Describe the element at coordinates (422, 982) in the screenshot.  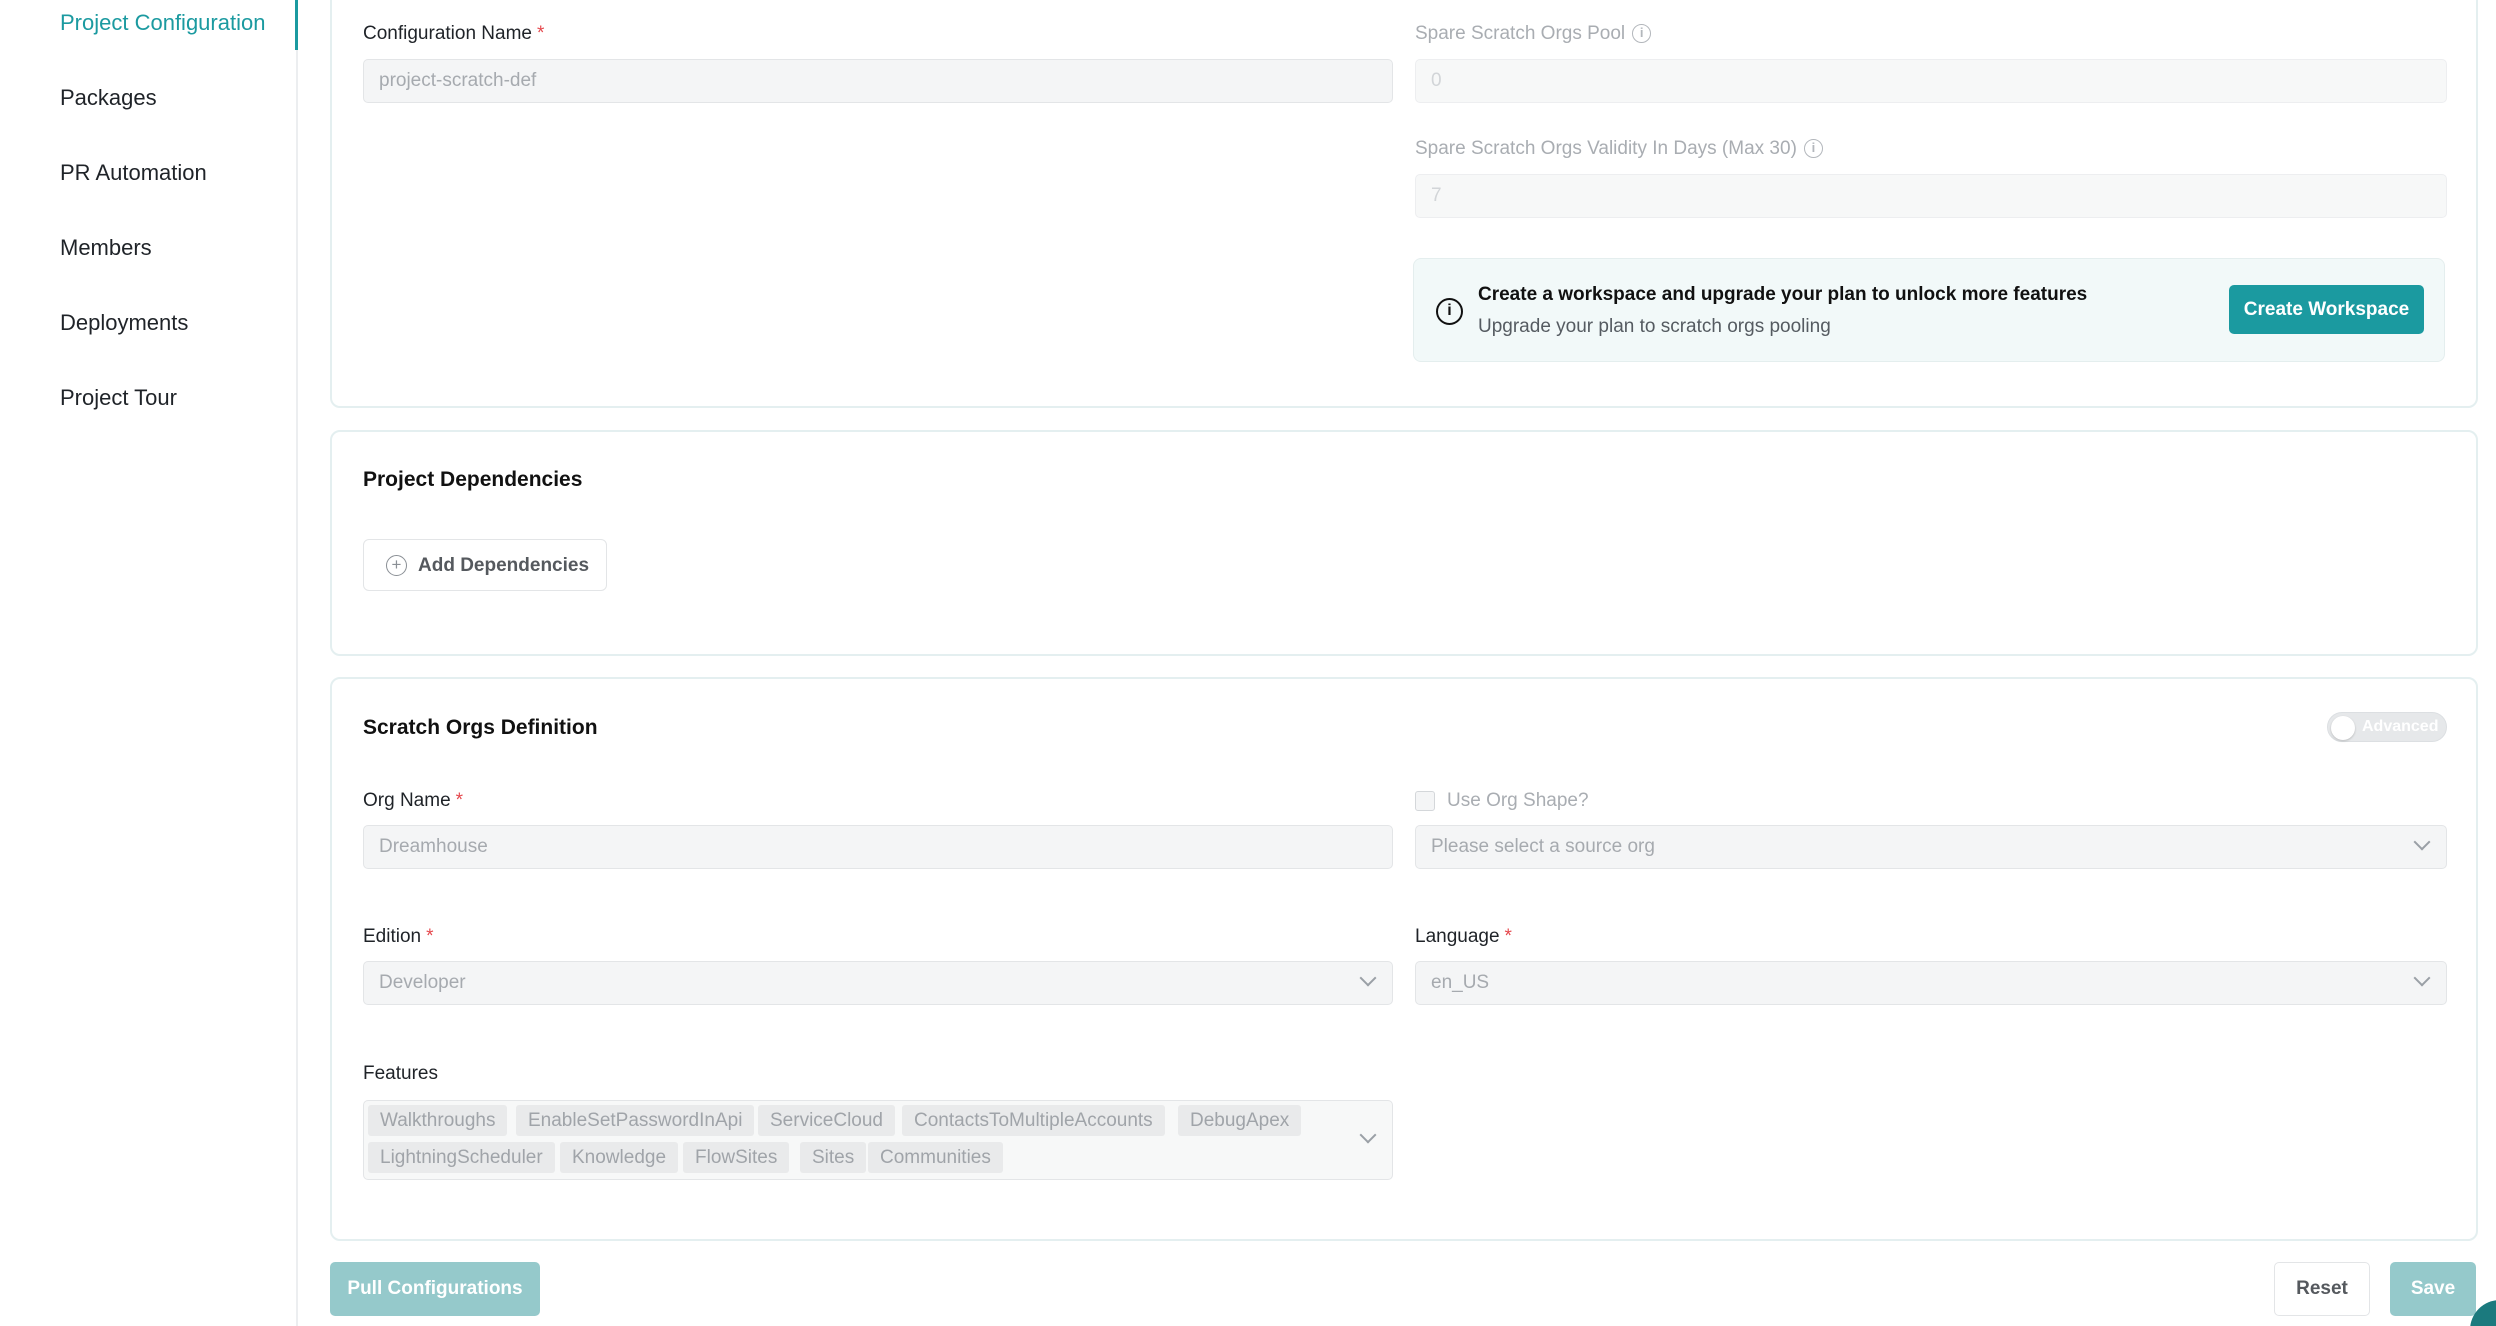
I see `edition-value: Developer` at that location.